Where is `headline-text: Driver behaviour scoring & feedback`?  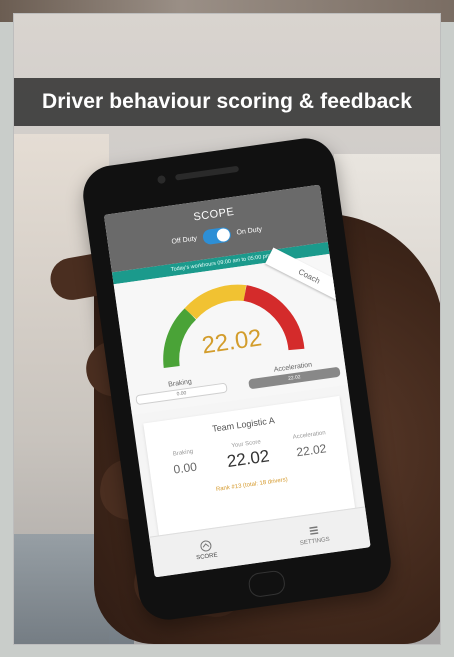 headline-text: Driver behaviour scoring & feedback is located at coordinates (227, 101).